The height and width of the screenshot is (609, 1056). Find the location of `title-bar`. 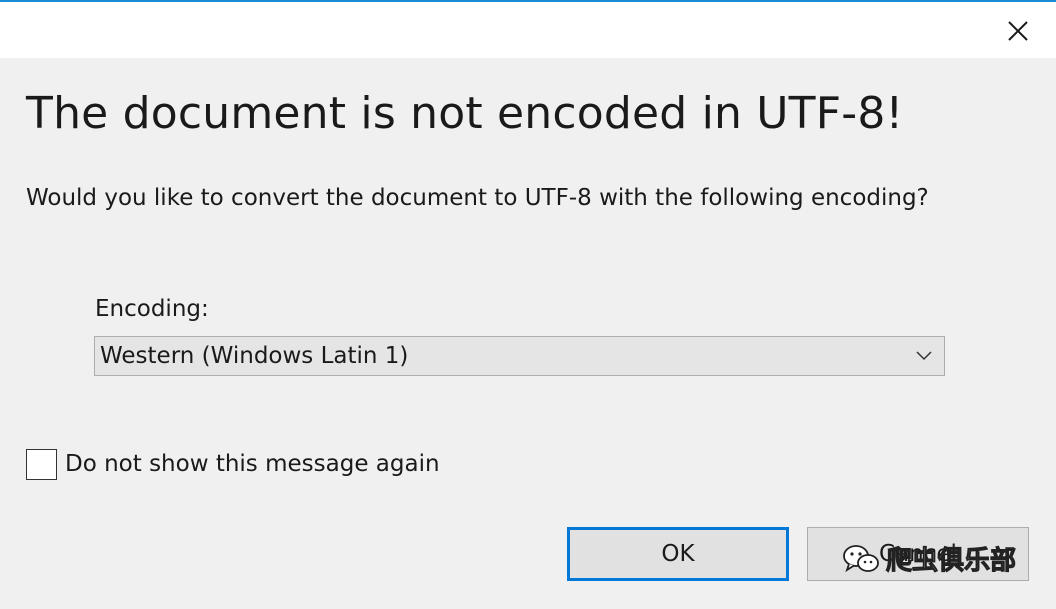

title-bar is located at coordinates (528, 29).